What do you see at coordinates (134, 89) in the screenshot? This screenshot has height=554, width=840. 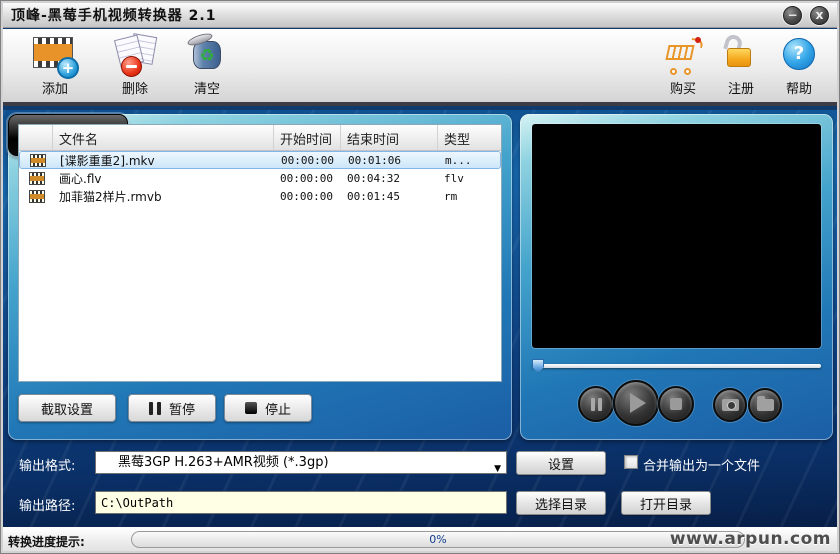 I see `delete-label: 删除` at bounding box center [134, 89].